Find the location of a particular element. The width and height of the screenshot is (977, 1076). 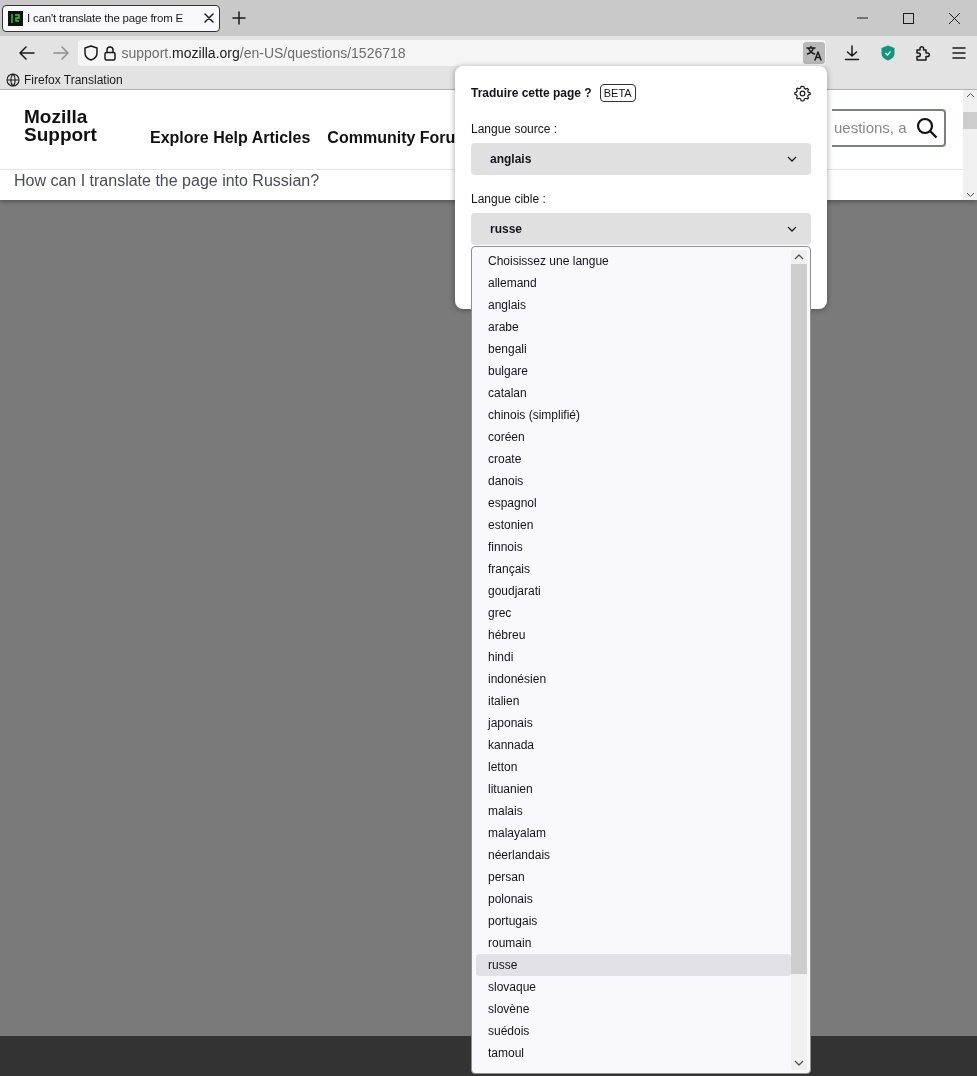

language-option: slovaque is located at coordinates (633, 987).